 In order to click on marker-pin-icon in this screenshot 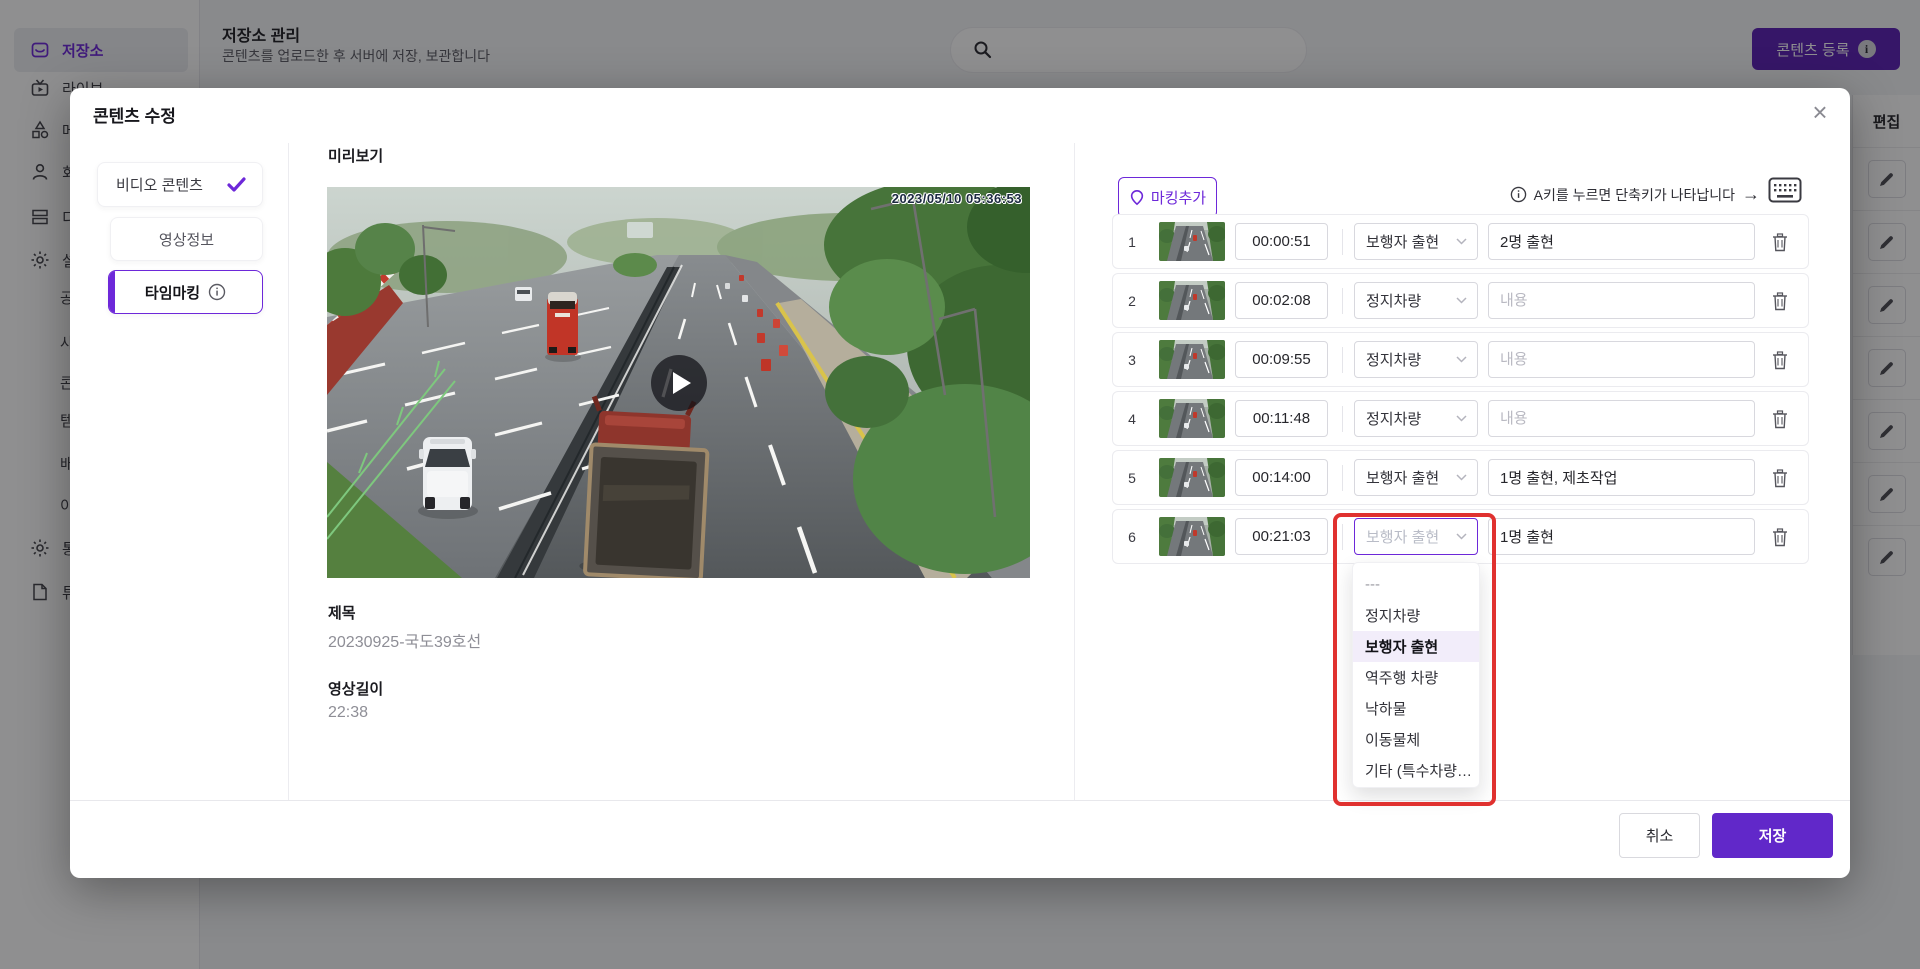, I will do `click(1137, 198)`.